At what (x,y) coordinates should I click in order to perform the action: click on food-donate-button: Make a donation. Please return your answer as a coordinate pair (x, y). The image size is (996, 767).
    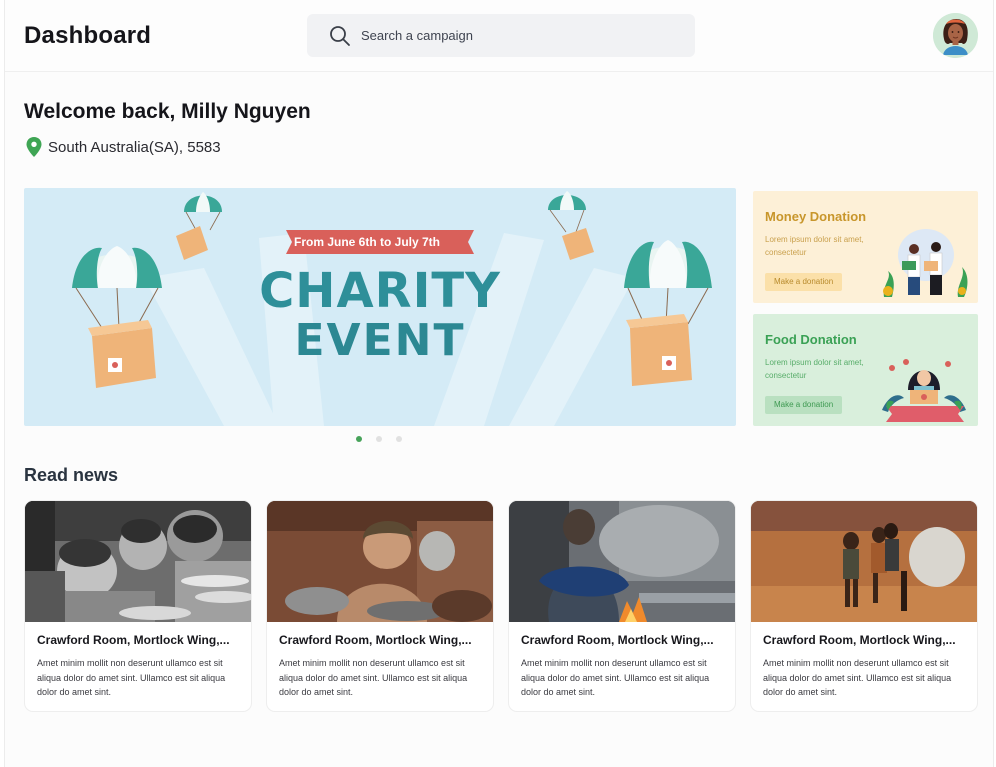
    Looking at the image, I should click on (804, 405).